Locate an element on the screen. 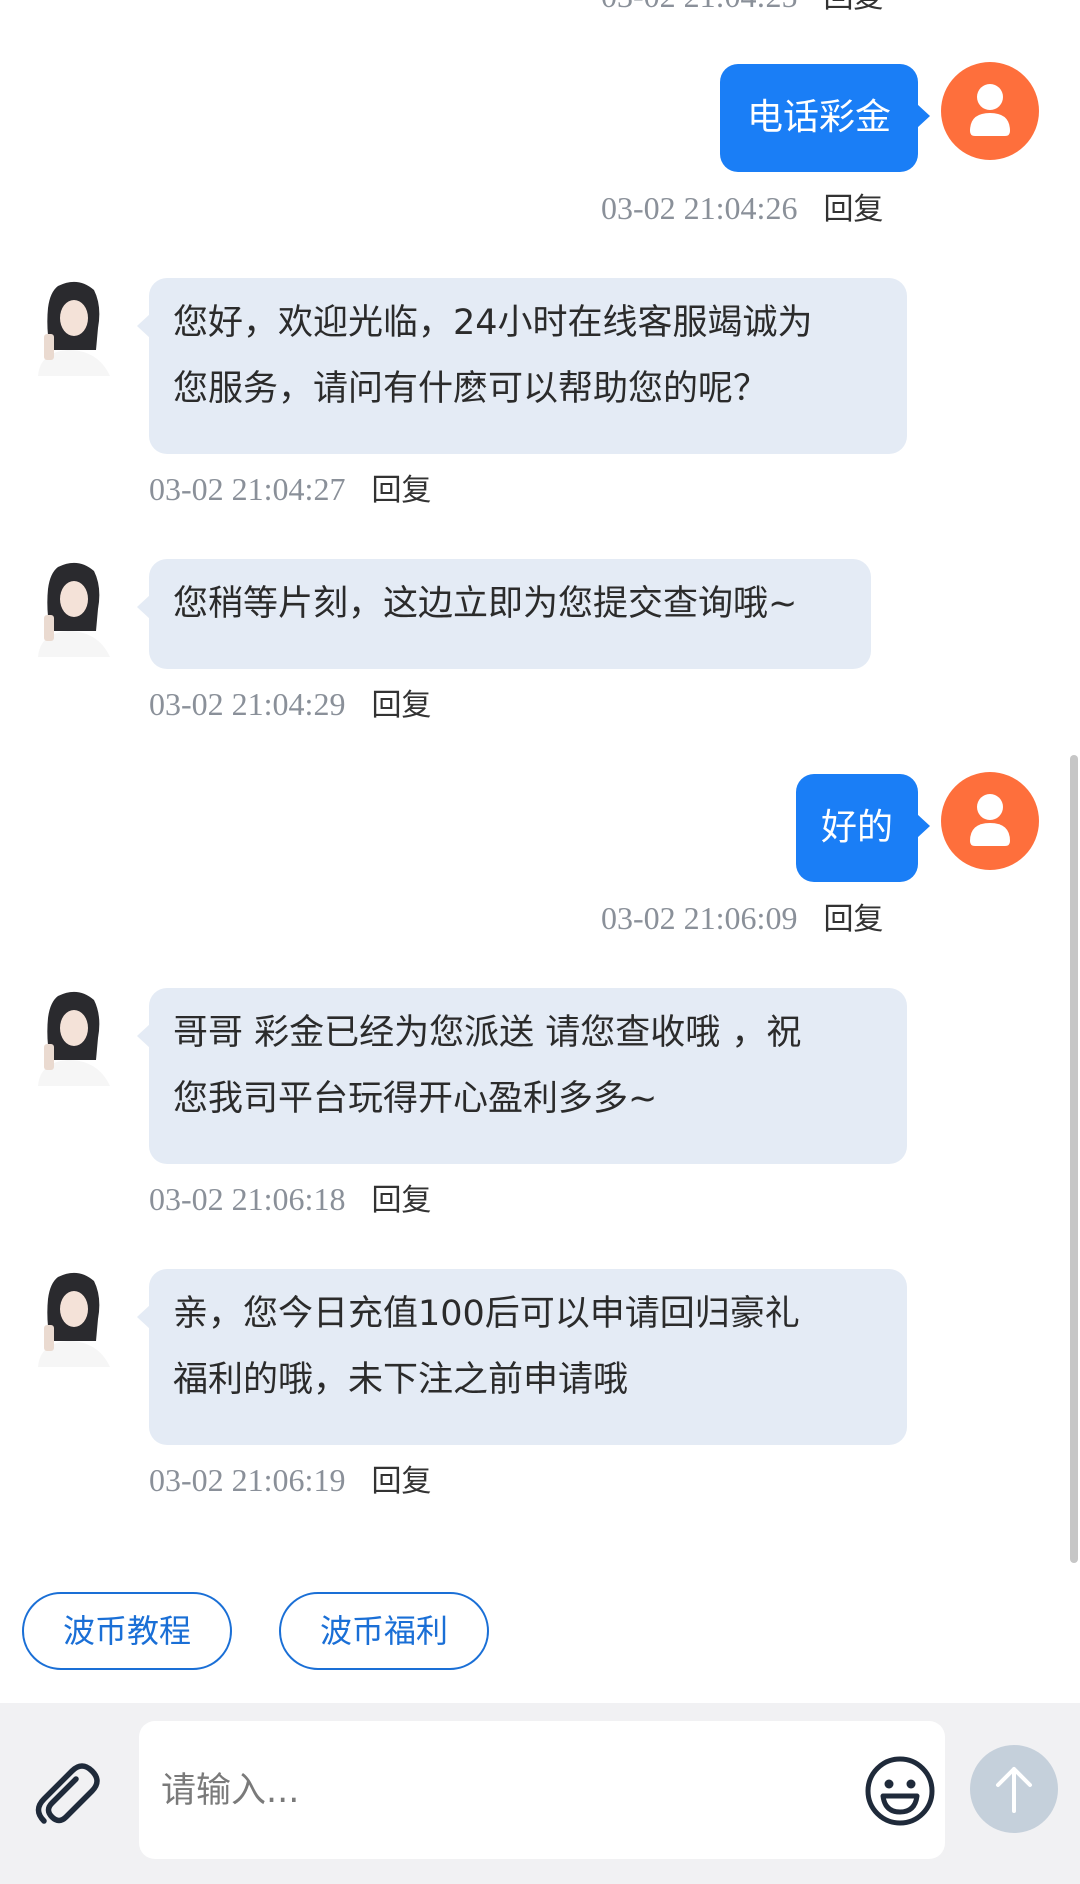 The width and height of the screenshot is (1080, 1884). message-meta: 03-02 21:04:27 回复 is located at coordinates (290, 489).